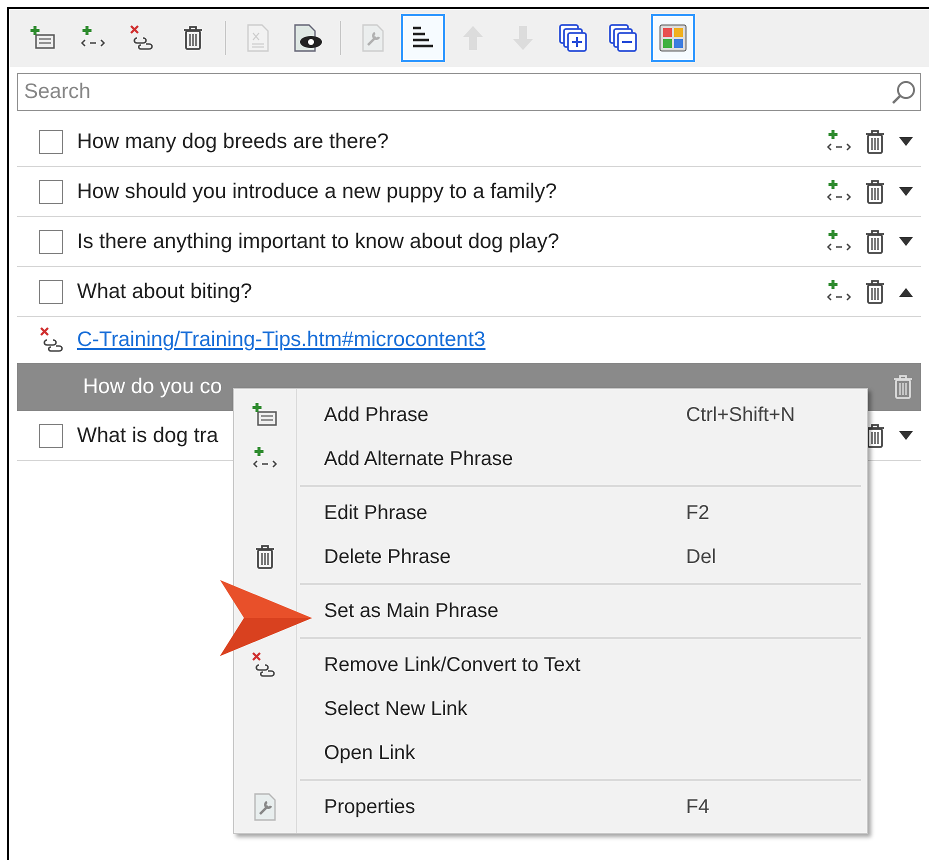  What do you see at coordinates (550, 459) in the screenshot?
I see `menu-item: Add Alternate Phrase` at bounding box center [550, 459].